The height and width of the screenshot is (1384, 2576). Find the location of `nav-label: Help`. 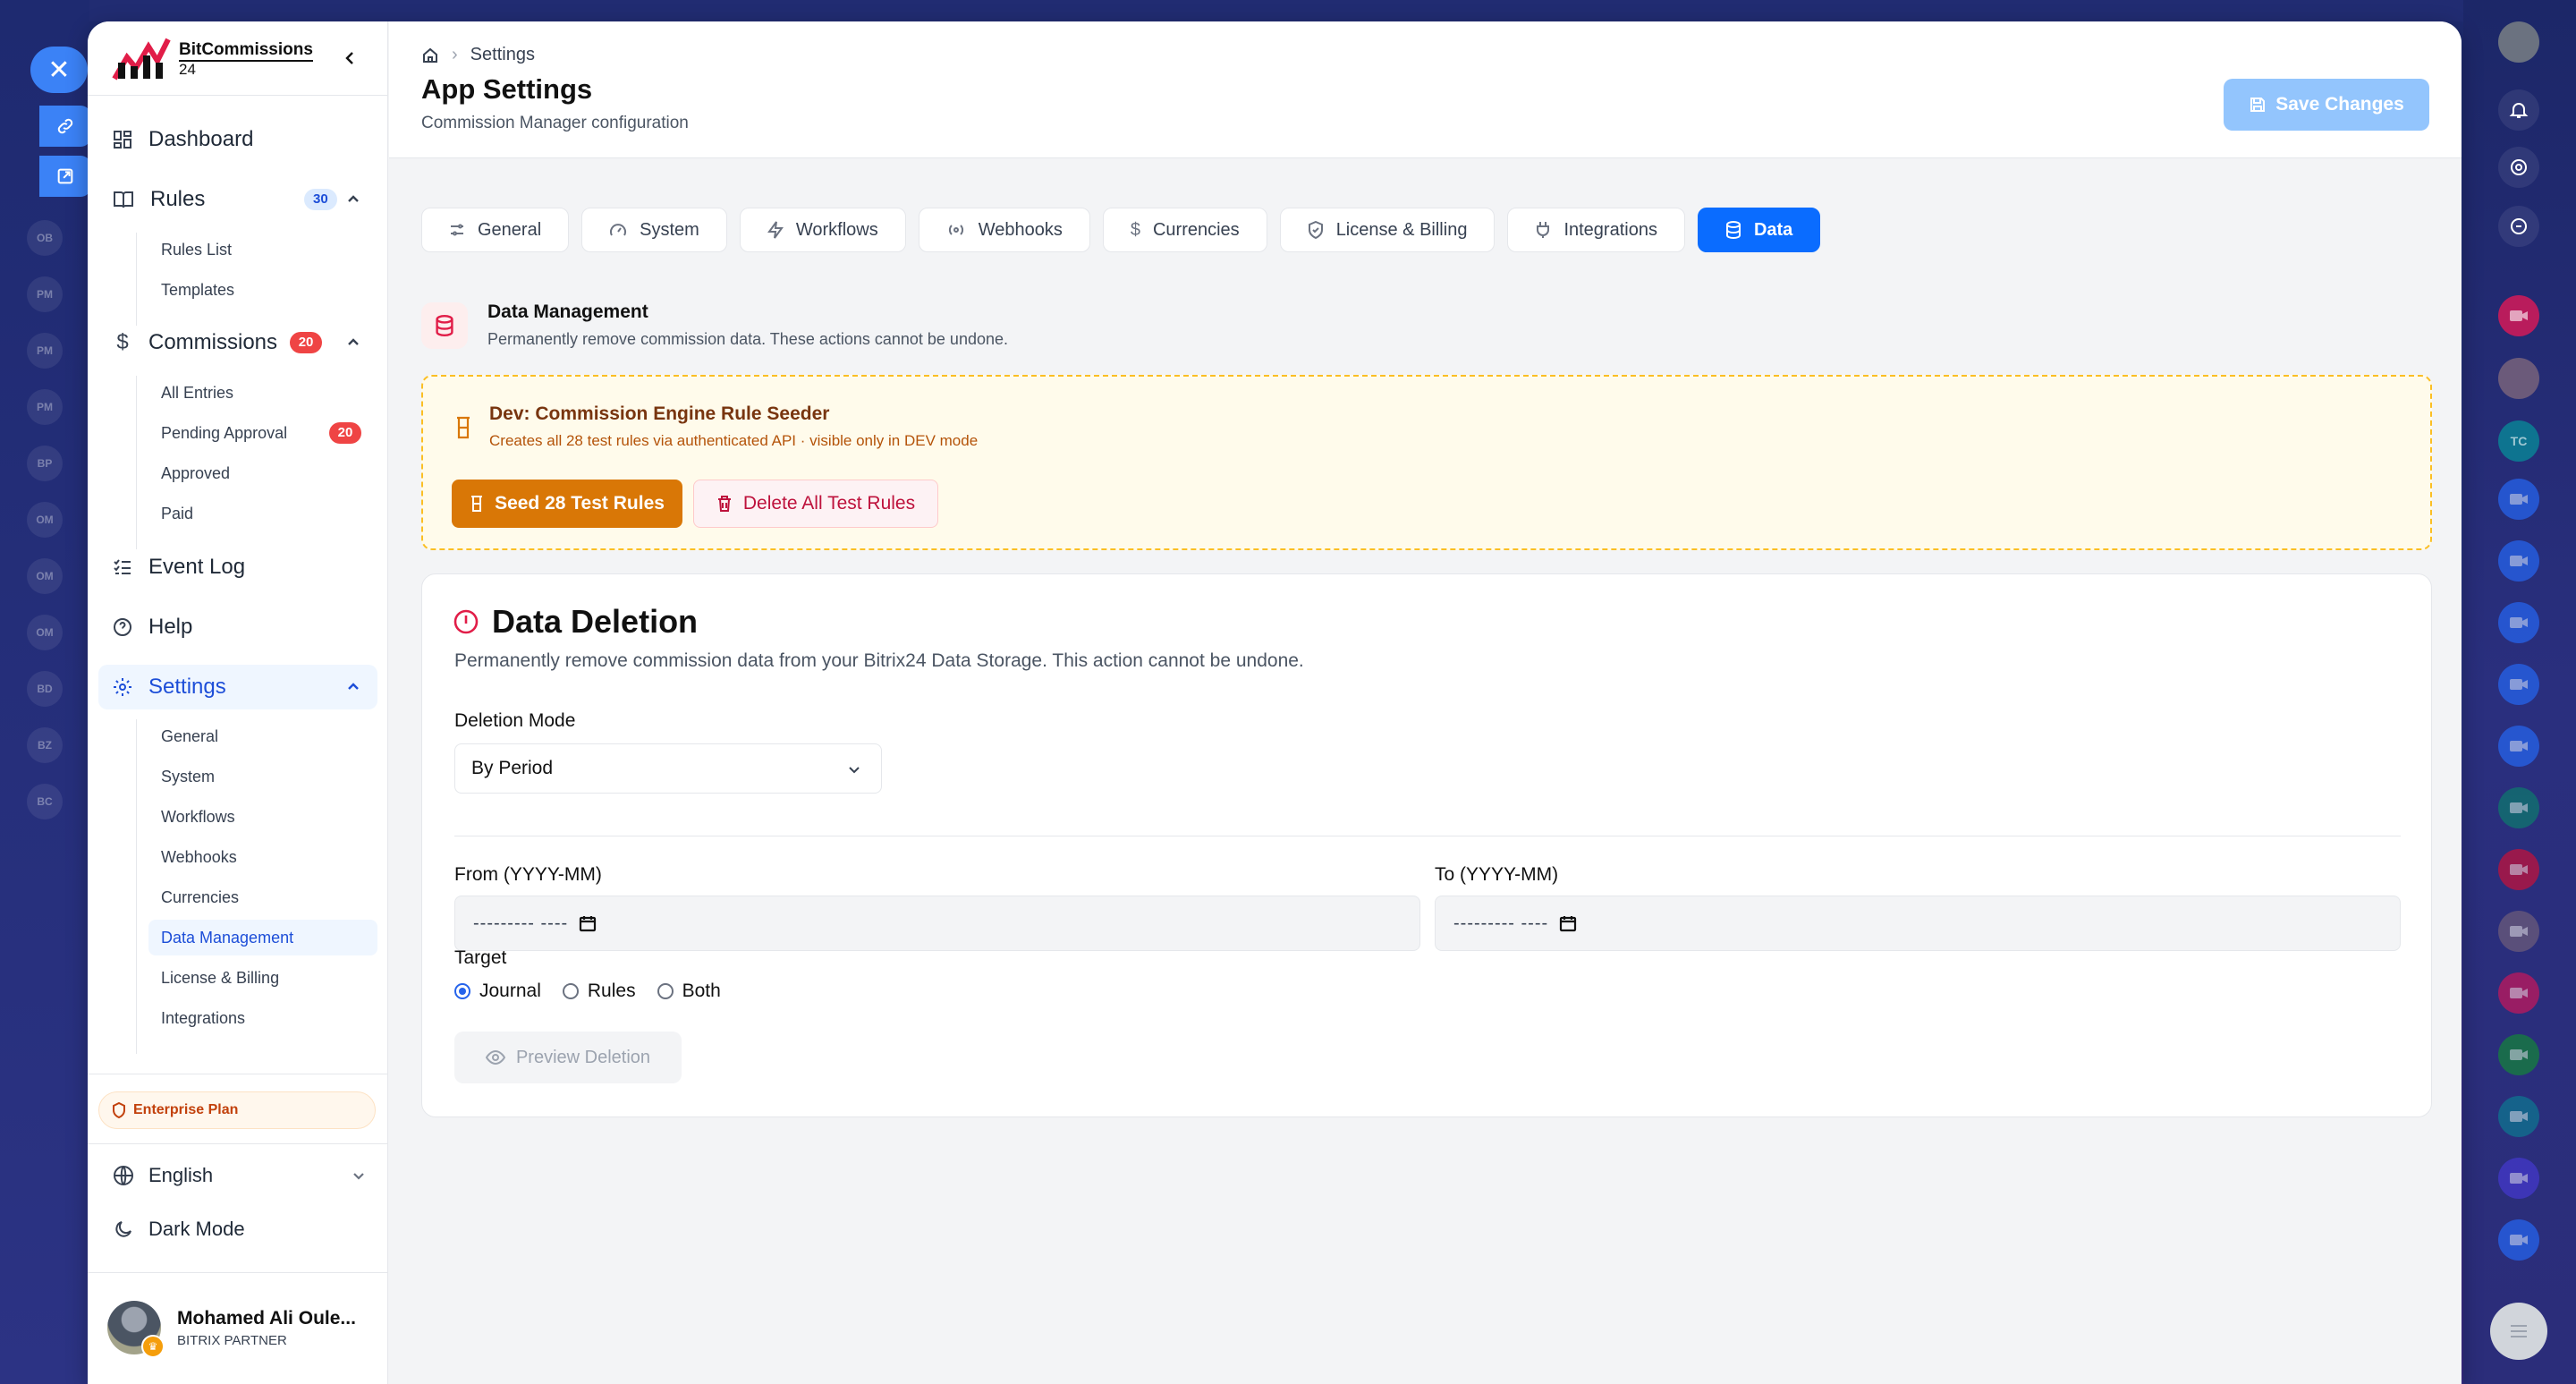

nav-label: Help is located at coordinates (170, 627).